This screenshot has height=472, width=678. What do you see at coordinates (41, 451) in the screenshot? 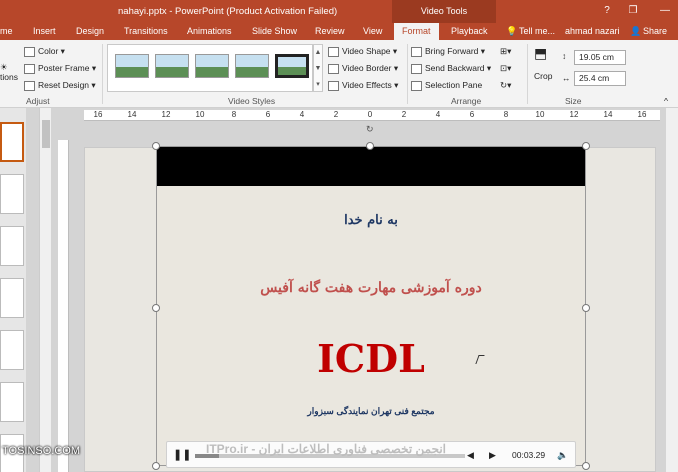
I see `watermark-tosinso: TOSINSO.COM` at bounding box center [41, 451].